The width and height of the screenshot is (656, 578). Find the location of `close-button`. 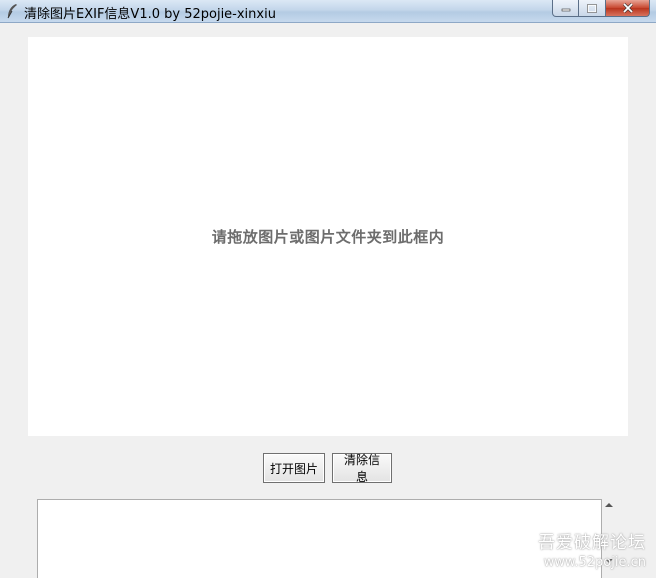

close-button is located at coordinates (628, 8).